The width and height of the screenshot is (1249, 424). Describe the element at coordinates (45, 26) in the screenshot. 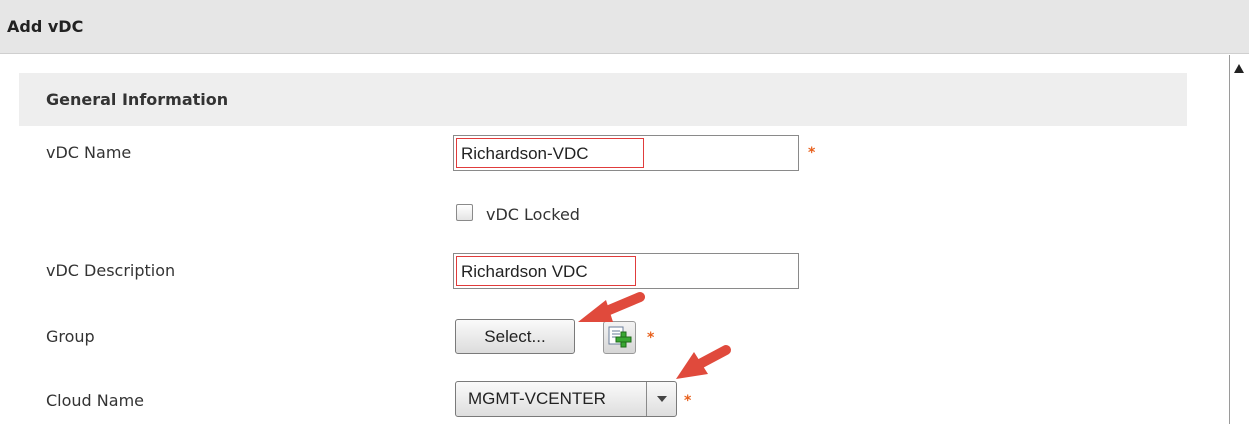

I see `dialog-title: Add vDC` at that location.